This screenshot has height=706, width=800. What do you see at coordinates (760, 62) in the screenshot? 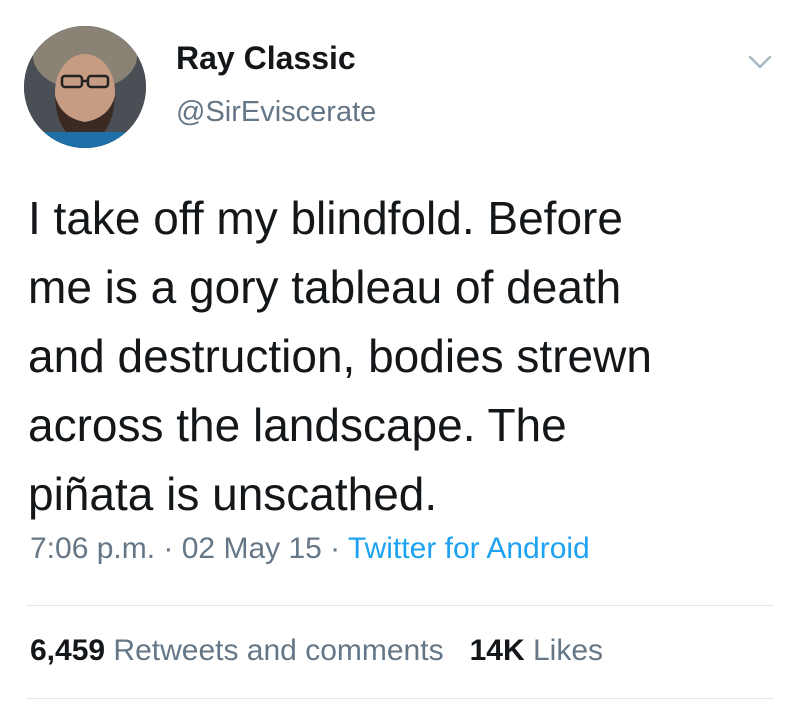
I see `chevron-down-icon` at bounding box center [760, 62].